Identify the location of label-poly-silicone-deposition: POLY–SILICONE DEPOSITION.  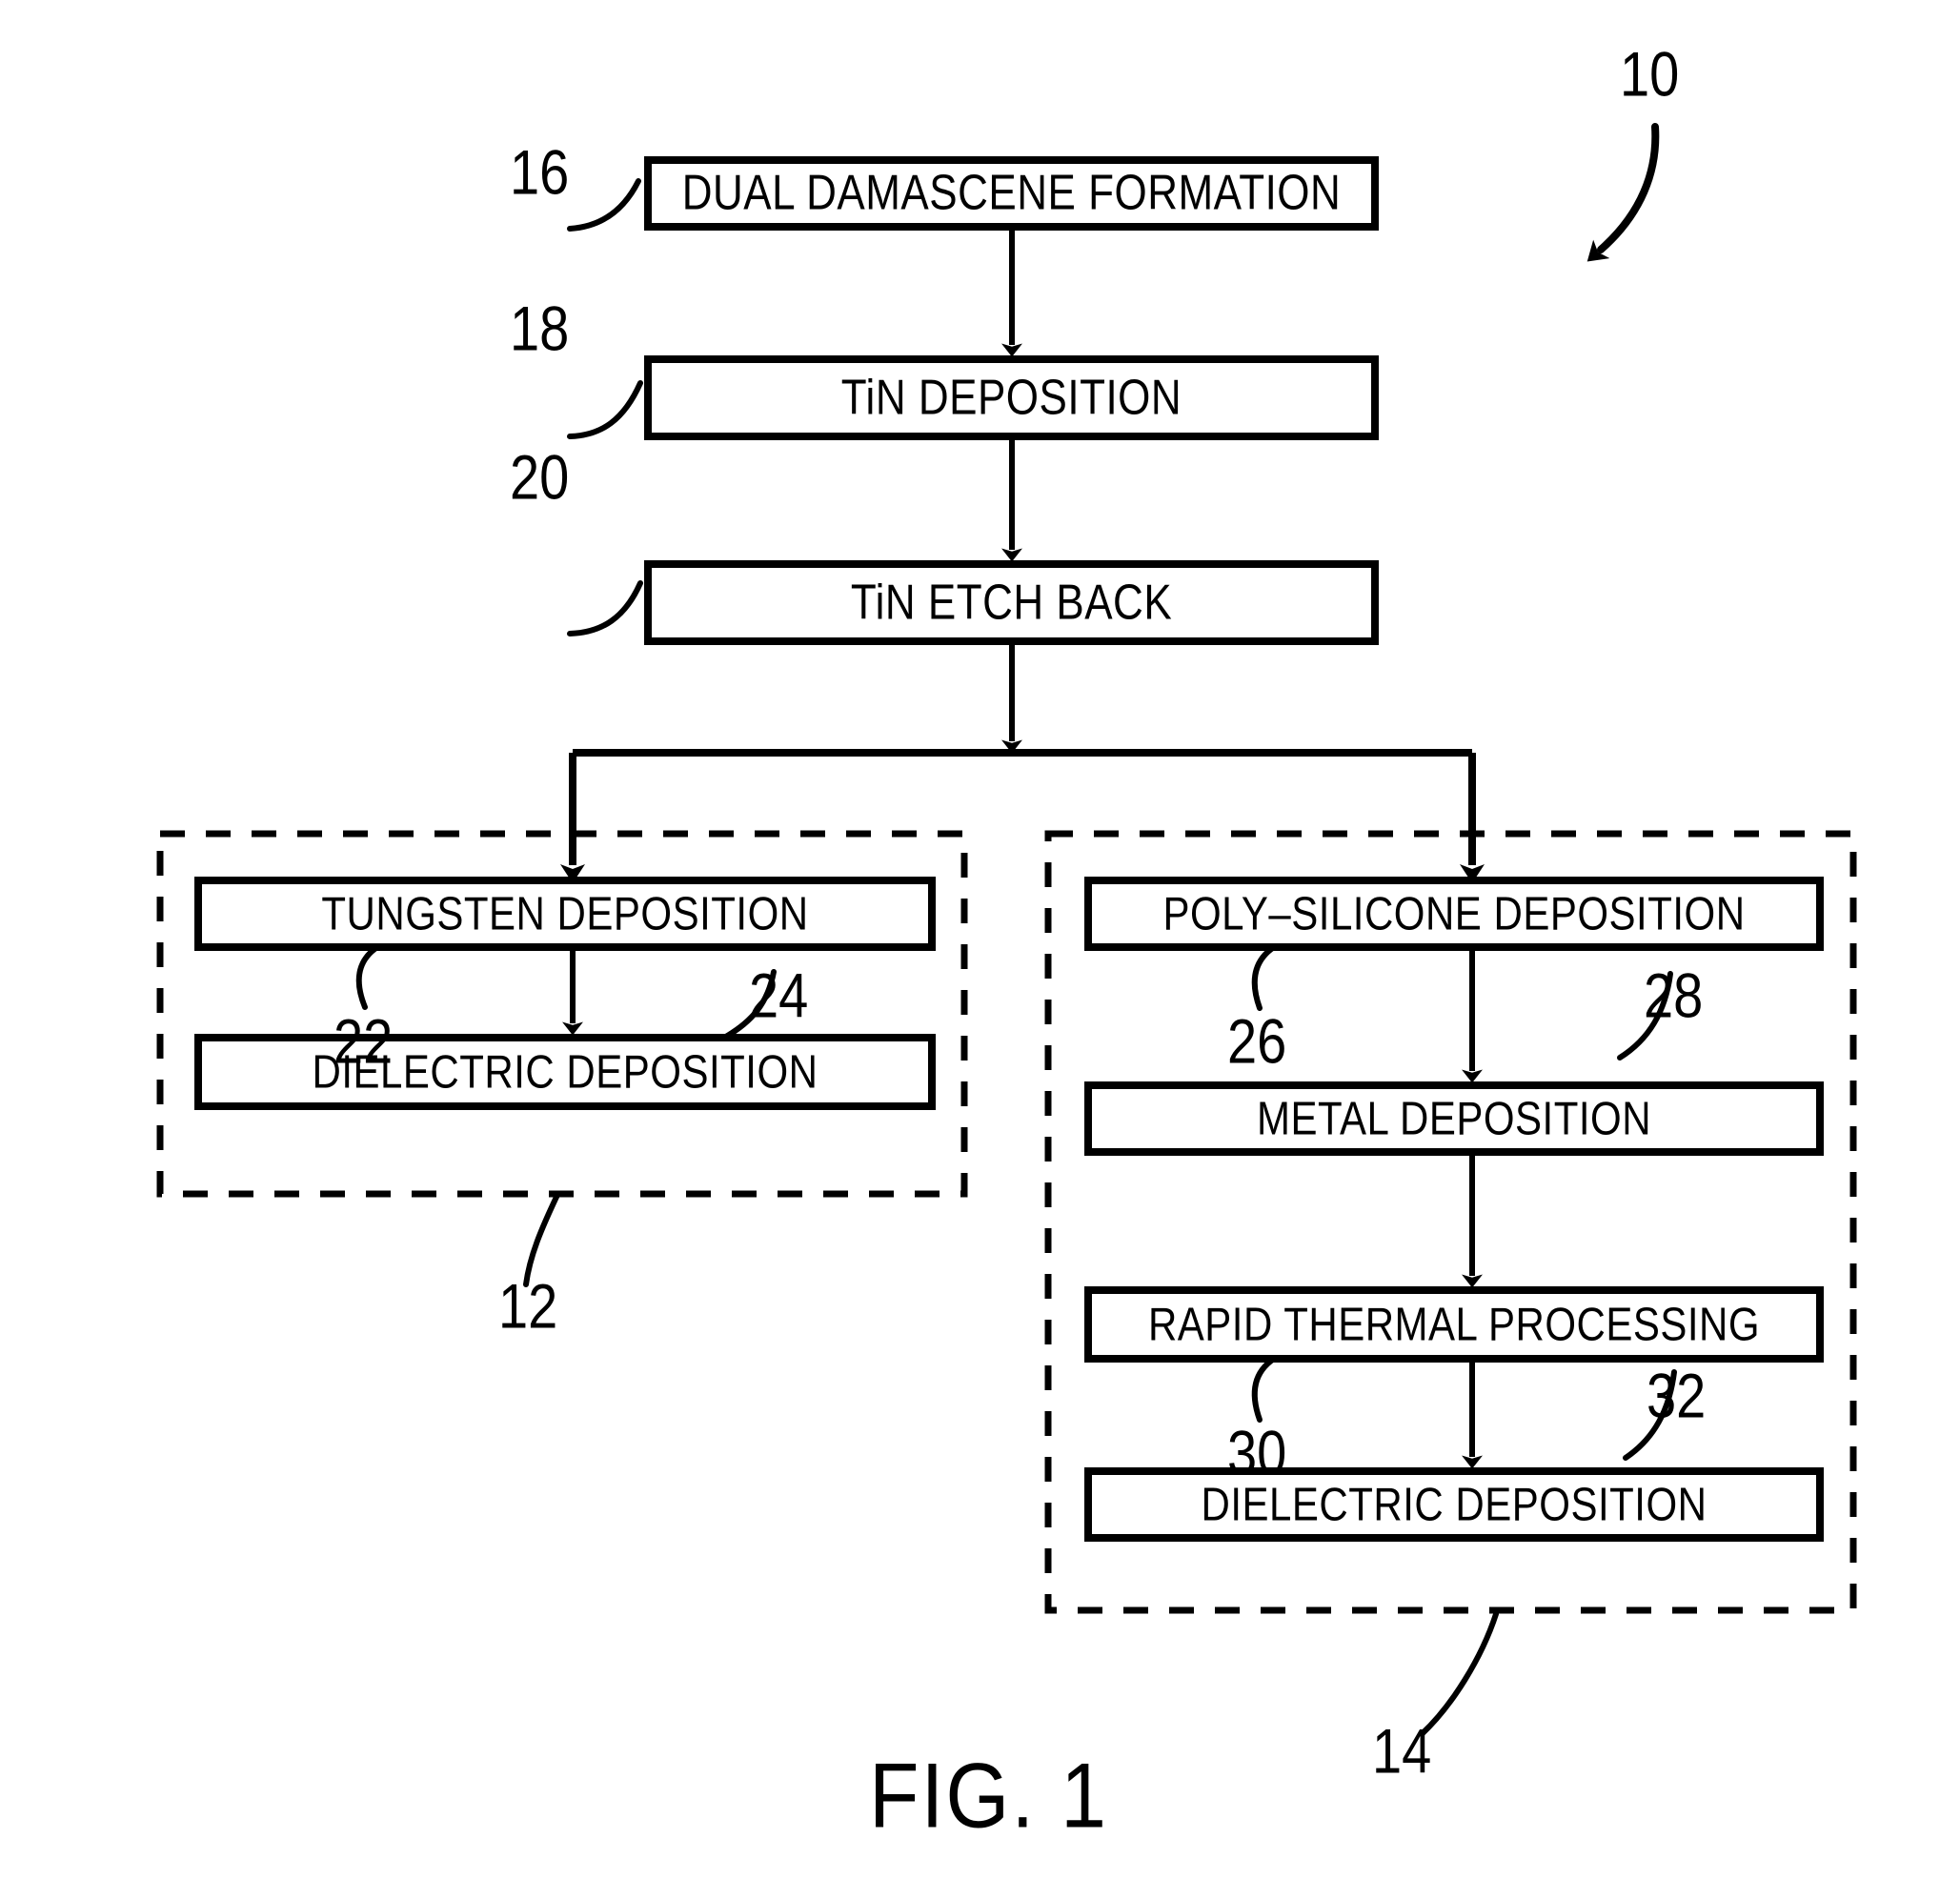
(1454, 913).